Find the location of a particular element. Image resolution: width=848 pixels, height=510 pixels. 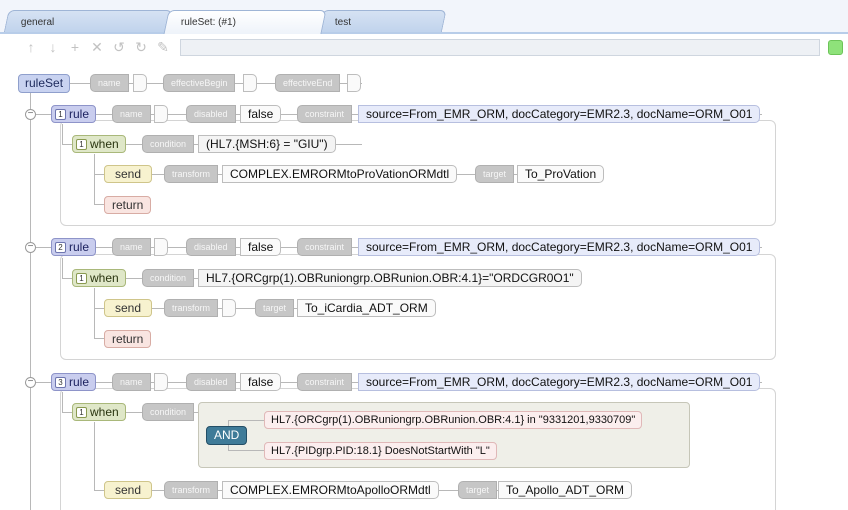

rule-2-transform-label: transform is located at coordinates (191, 308).